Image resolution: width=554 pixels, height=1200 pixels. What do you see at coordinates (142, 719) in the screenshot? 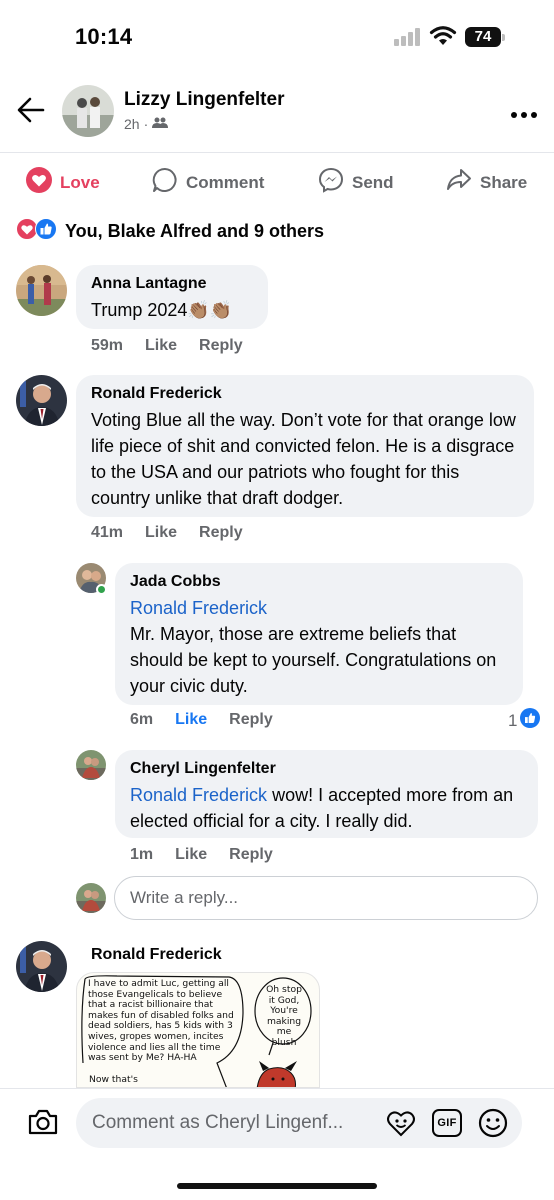
I see `reply-time: 6m` at bounding box center [142, 719].